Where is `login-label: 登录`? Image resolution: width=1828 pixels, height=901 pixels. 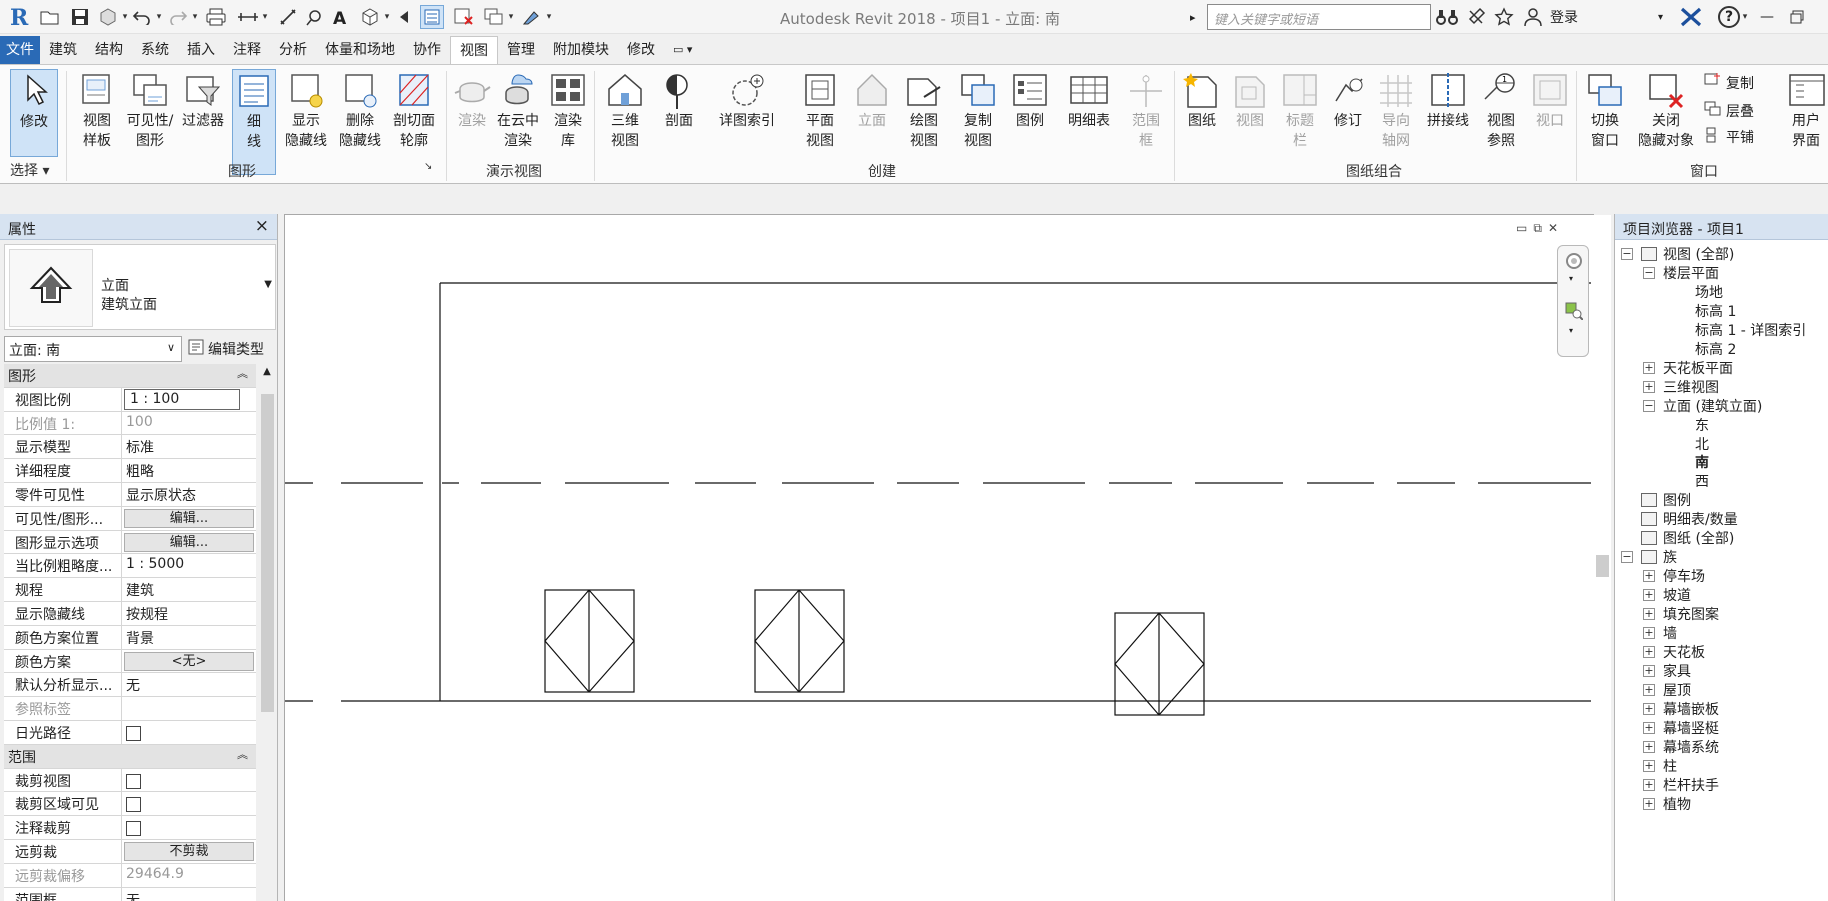
login-label: 登录 is located at coordinates (1564, 17).